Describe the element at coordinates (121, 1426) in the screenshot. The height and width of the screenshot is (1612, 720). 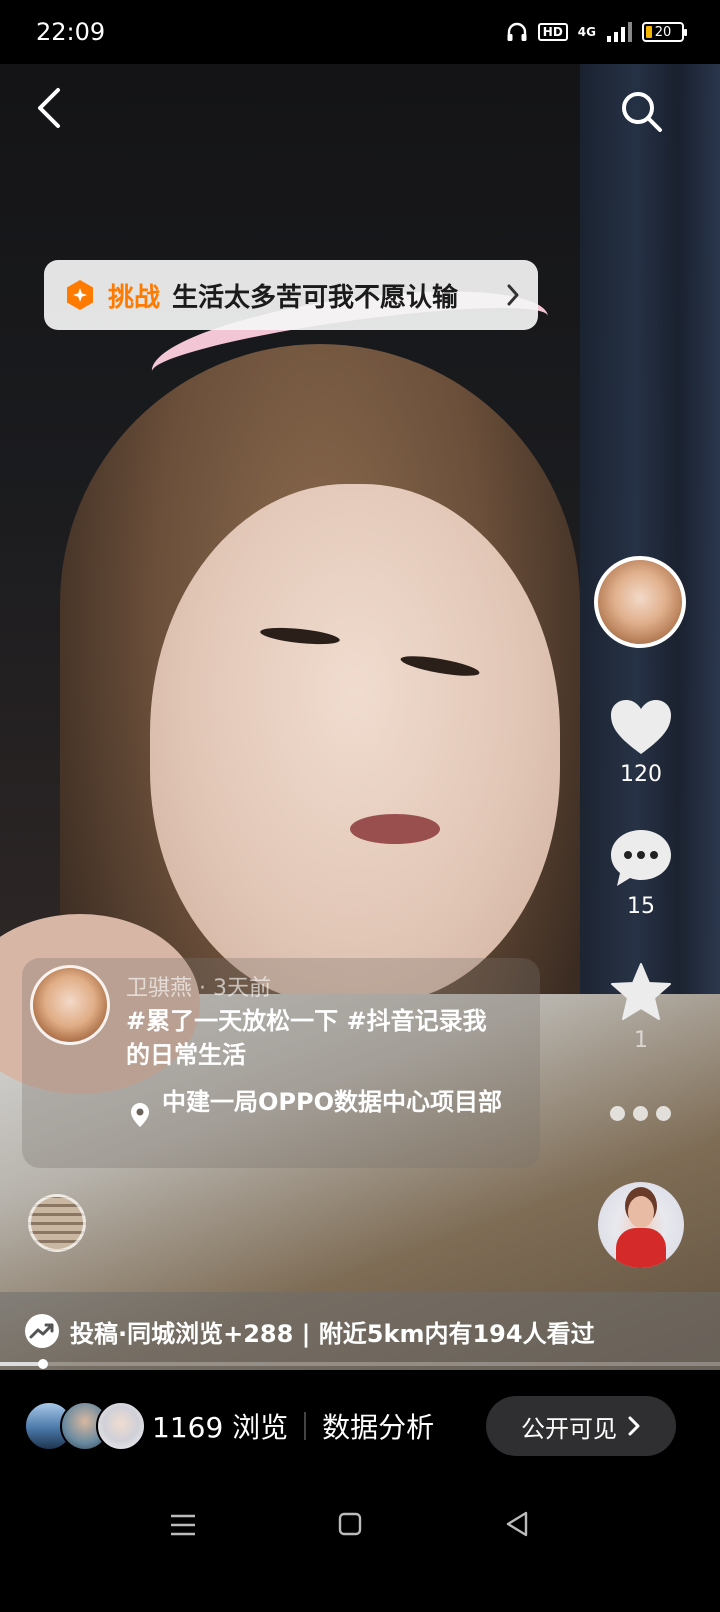
I see `viewer-avatar` at that location.